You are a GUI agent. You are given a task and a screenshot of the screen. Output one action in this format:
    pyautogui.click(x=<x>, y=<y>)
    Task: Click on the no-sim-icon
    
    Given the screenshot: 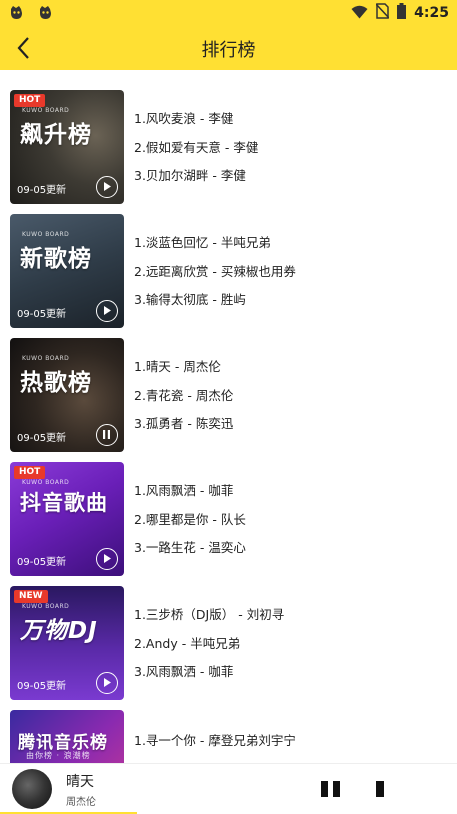 What is the action you would take?
    pyautogui.click(x=382, y=13)
    